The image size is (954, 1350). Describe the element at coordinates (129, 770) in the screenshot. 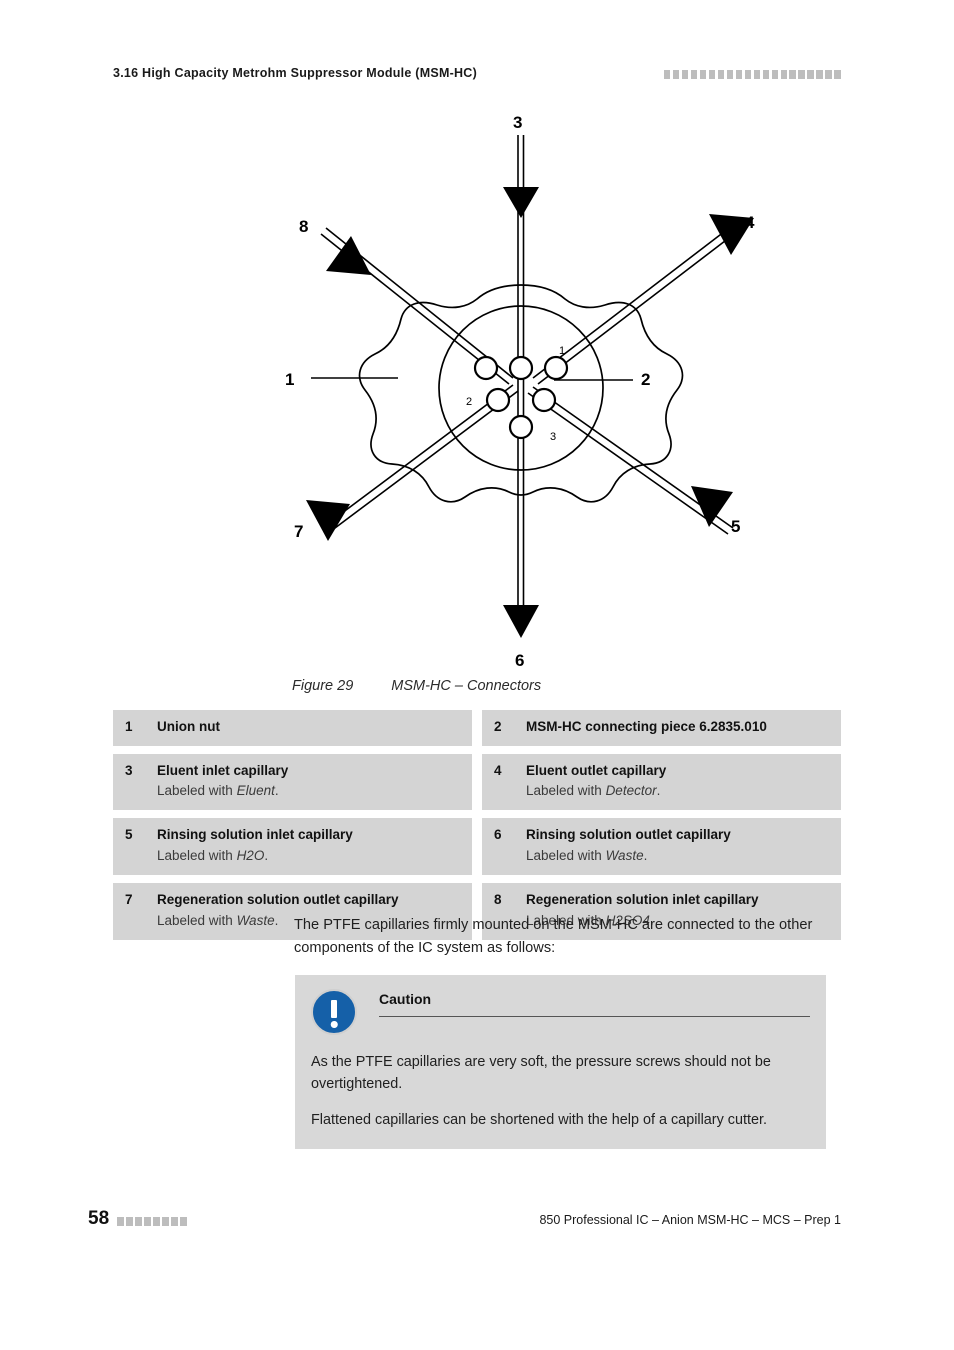

I see `legend-item-number: 3` at that location.